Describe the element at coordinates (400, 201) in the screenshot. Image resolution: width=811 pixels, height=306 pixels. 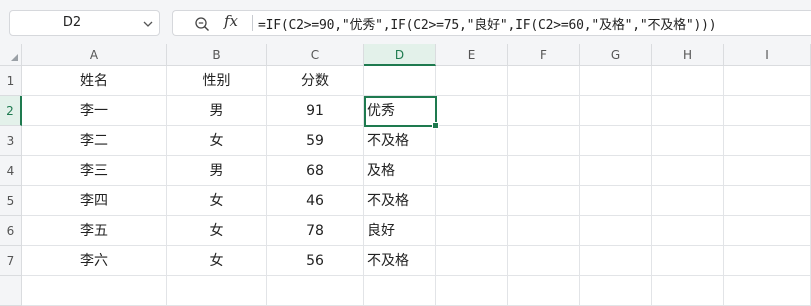
I see `cell-d5: 不及格` at that location.